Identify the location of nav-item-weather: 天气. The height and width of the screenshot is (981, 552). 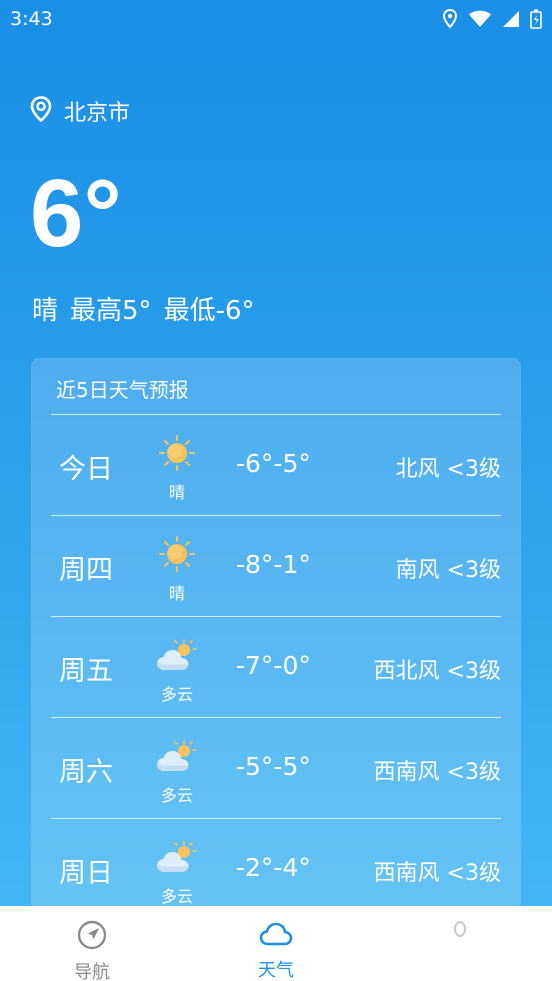
(276, 943).